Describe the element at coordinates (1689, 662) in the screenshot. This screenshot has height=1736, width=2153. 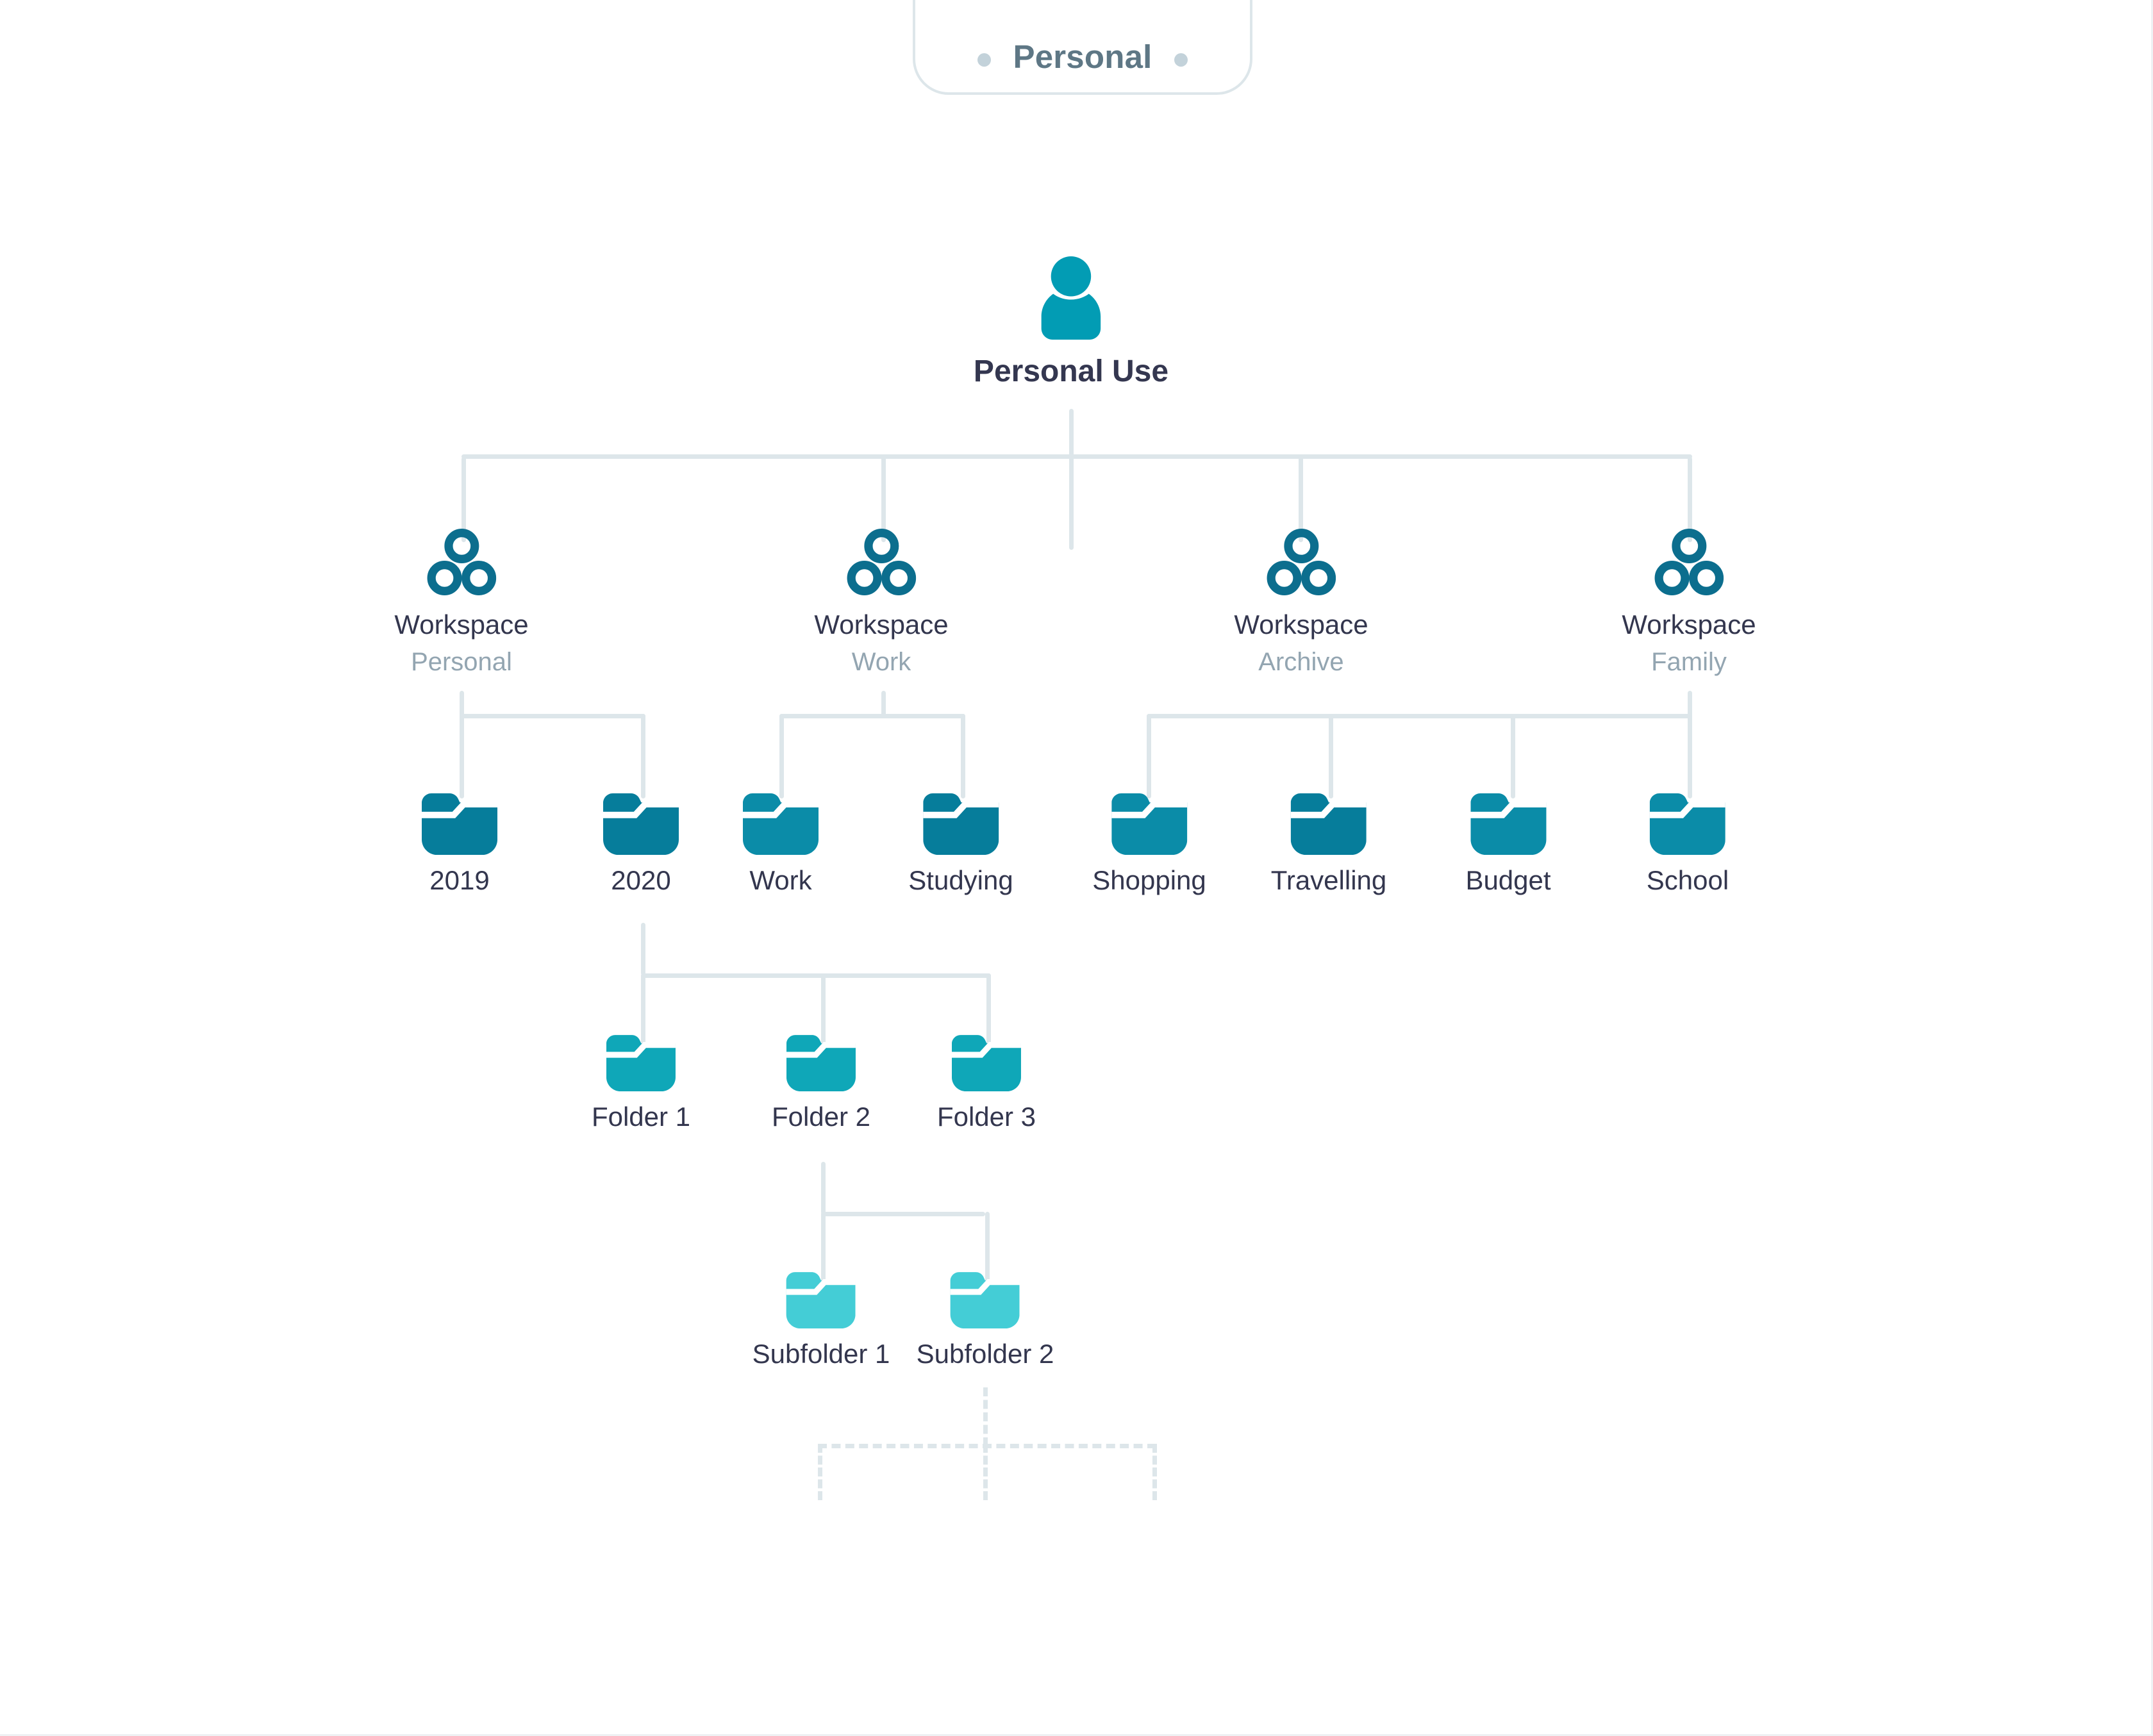
I see `node-sublabel: Family` at that location.